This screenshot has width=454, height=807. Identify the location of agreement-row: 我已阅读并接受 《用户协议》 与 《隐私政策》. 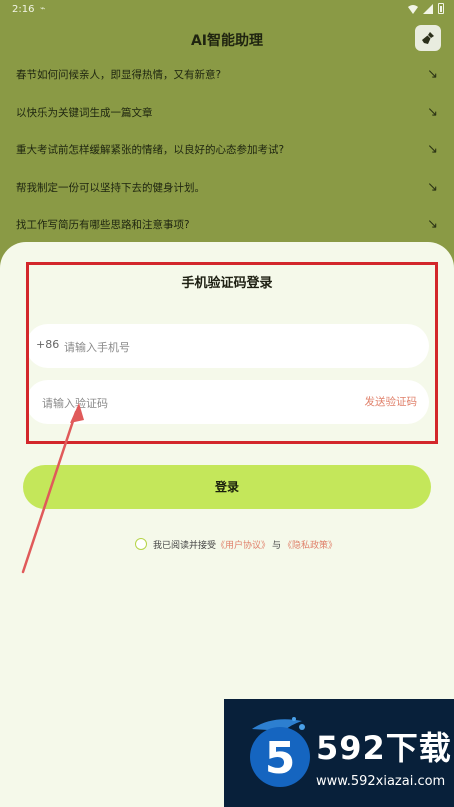
(236, 544).